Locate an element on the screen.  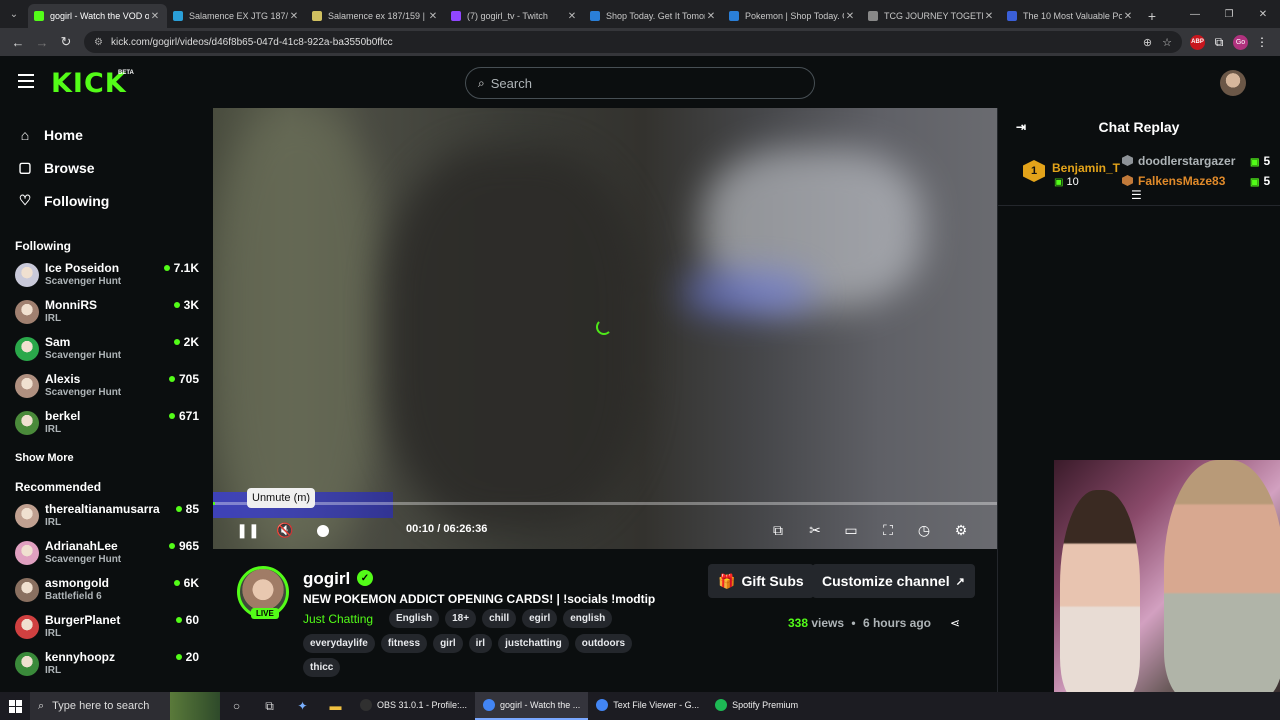
collapse-chat-icon: ⇥ is located at coordinates (1021, 127).